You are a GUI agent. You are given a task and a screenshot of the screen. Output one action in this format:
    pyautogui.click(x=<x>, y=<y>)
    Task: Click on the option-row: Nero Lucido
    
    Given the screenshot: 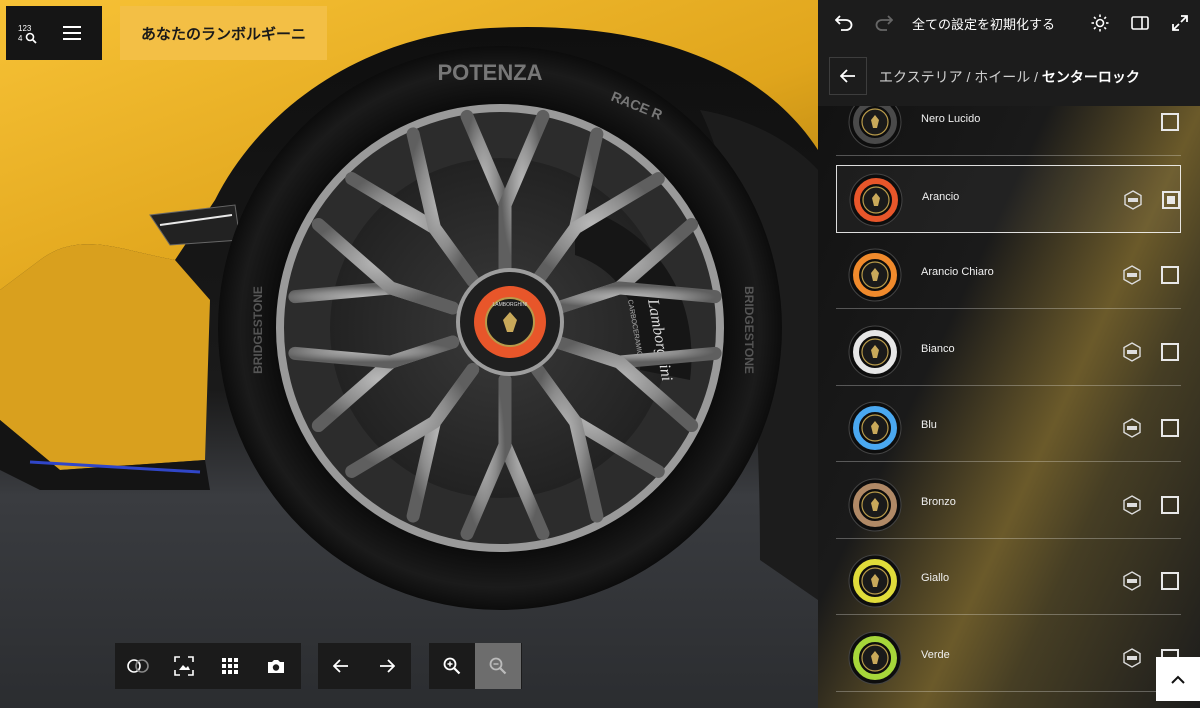 What is the action you would take?
    pyautogui.click(x=1008, y=131)
    